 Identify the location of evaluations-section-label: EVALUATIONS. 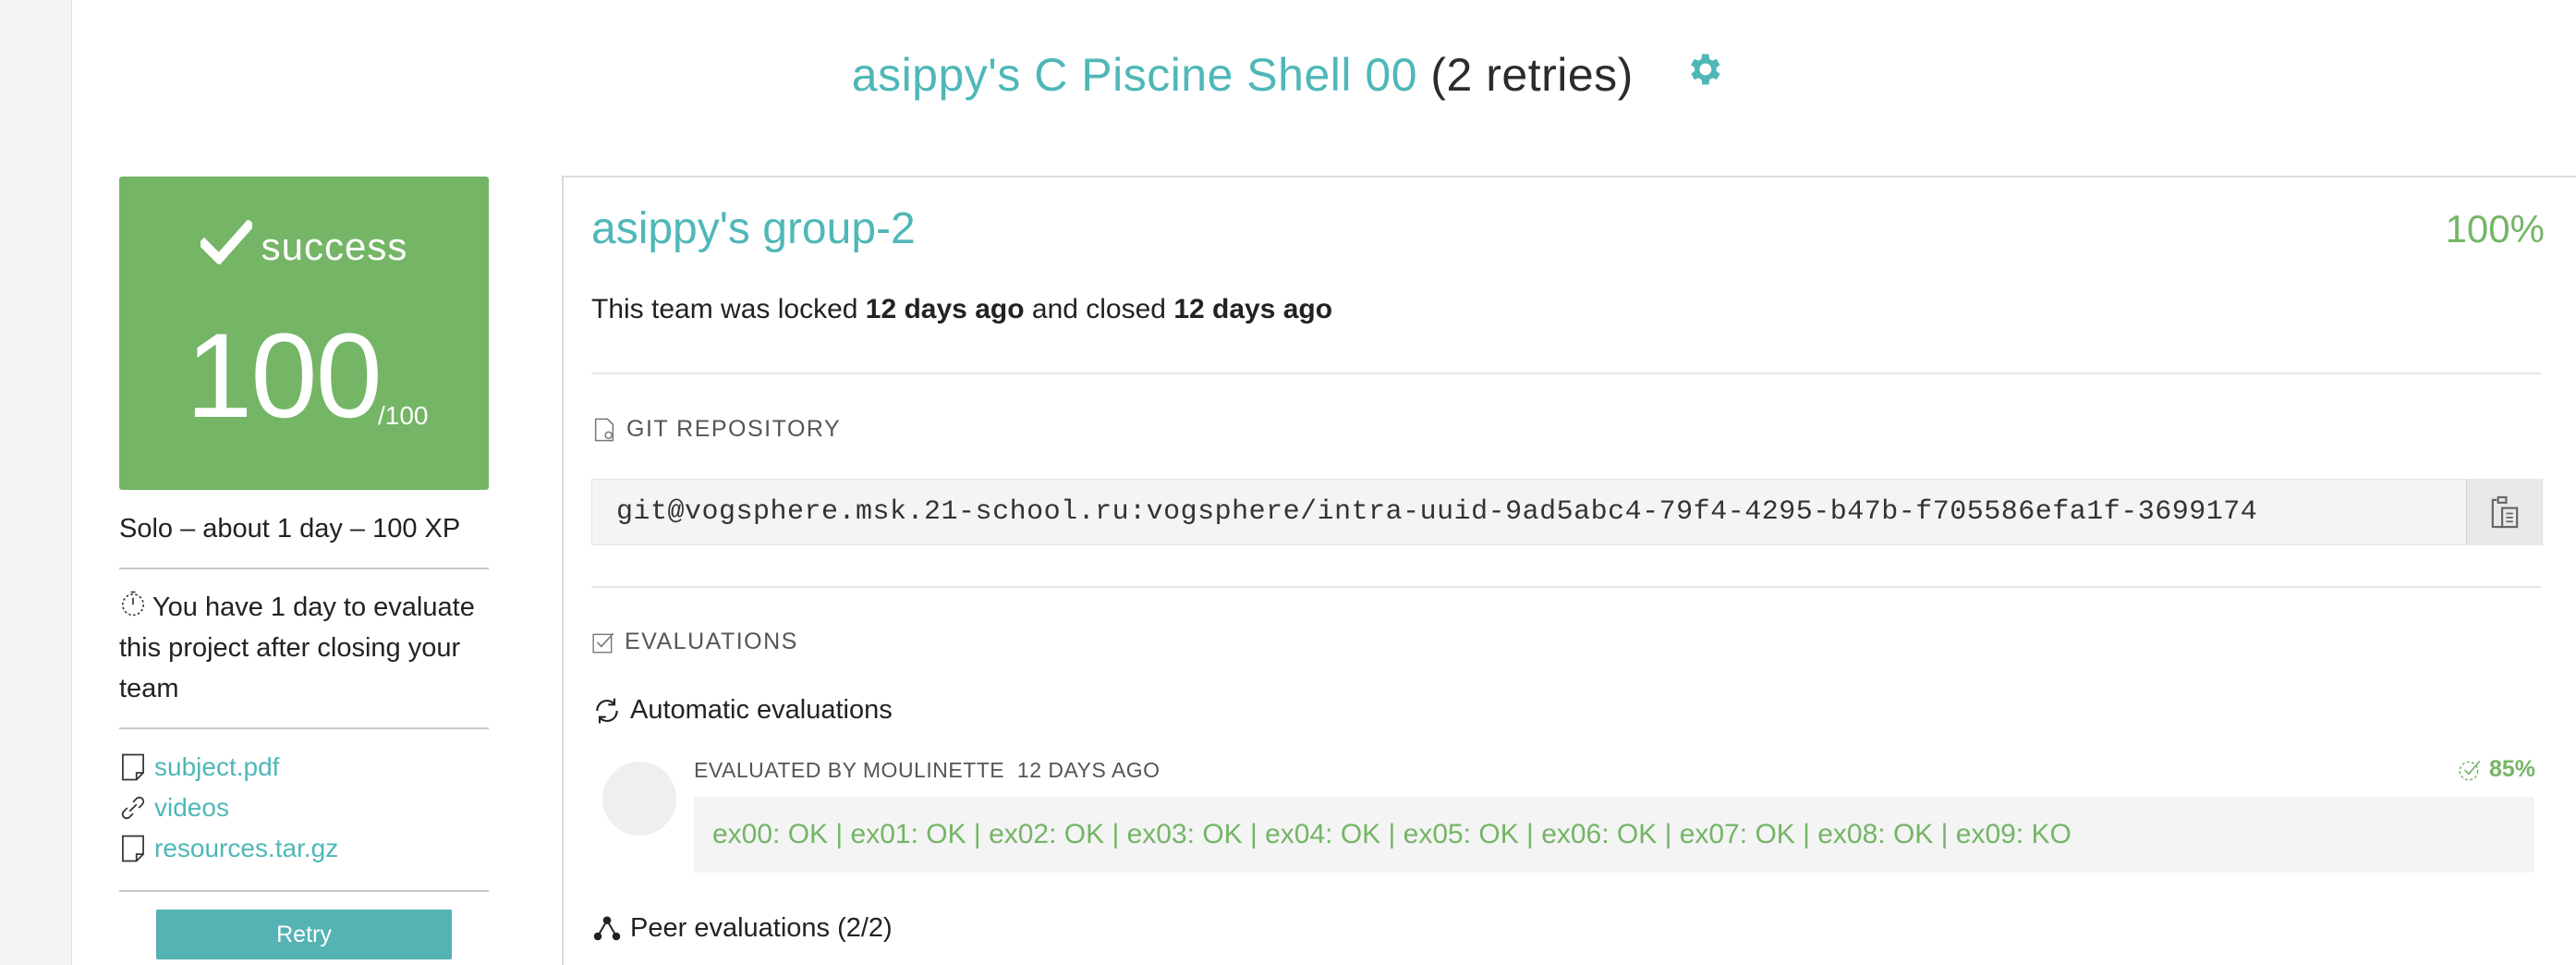
(694, 642).